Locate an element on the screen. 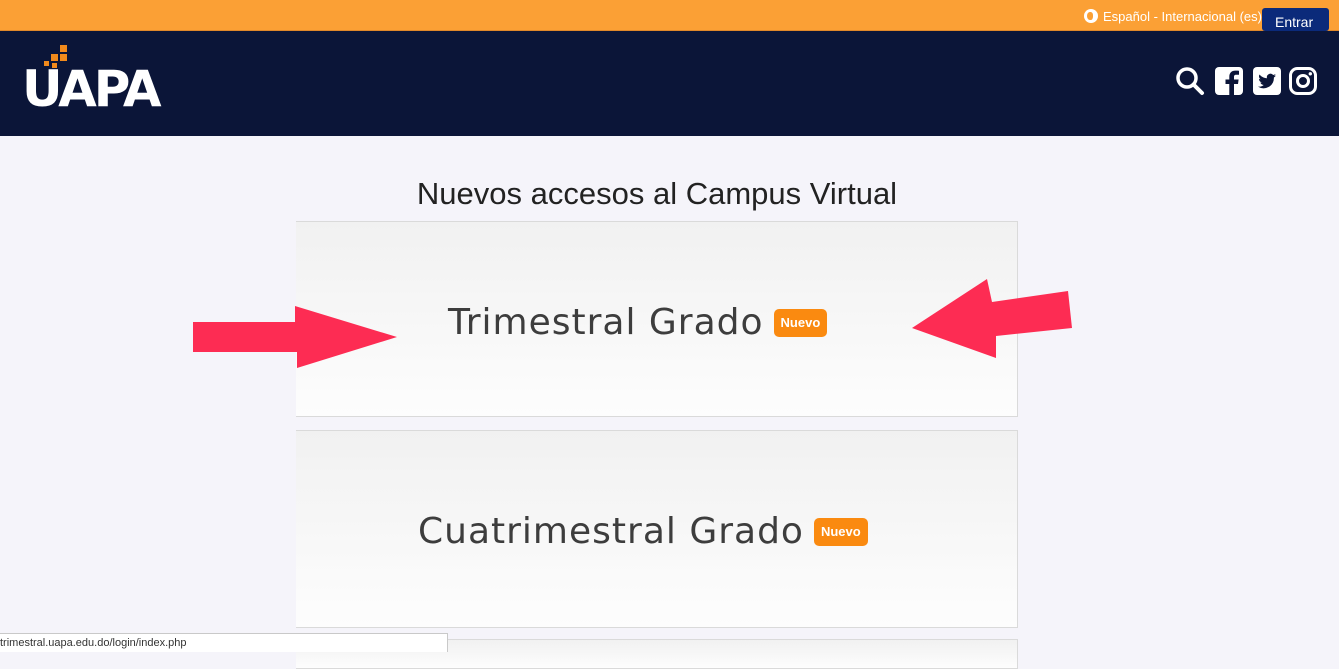  card-title: Trimestral Grado is located at coordinates (606, 322).